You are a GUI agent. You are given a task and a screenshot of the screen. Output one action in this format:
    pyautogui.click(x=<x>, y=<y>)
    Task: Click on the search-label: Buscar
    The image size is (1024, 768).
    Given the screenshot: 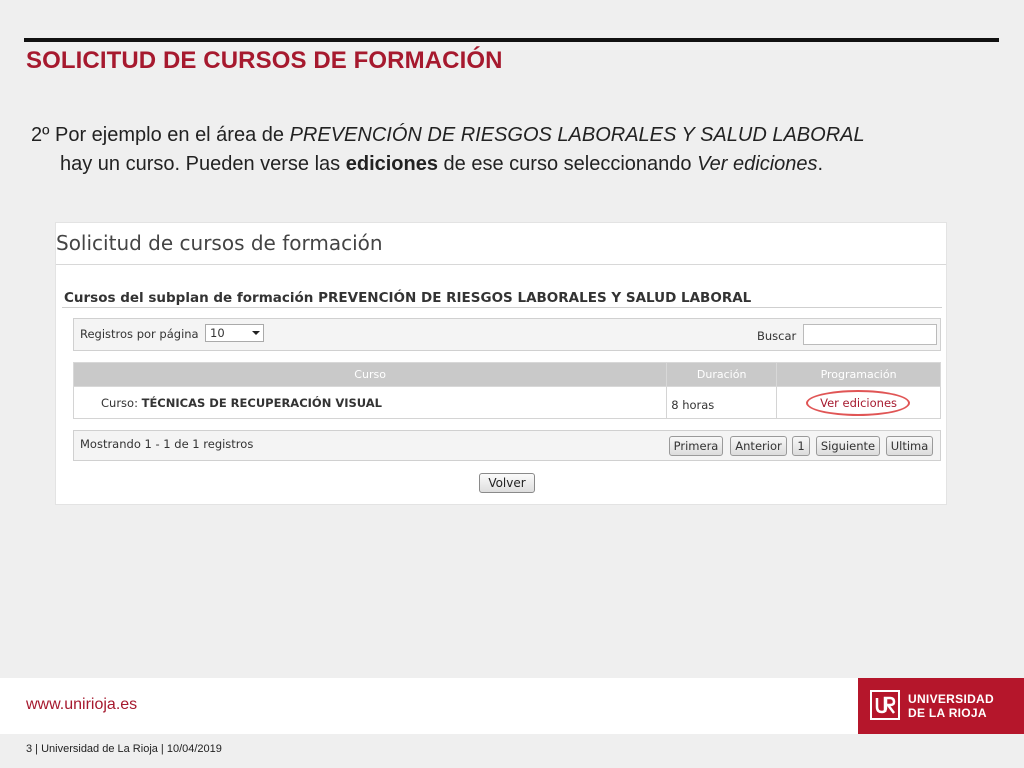 What is the action you would take?
    pyautogui.click(x=777, y=336)
    